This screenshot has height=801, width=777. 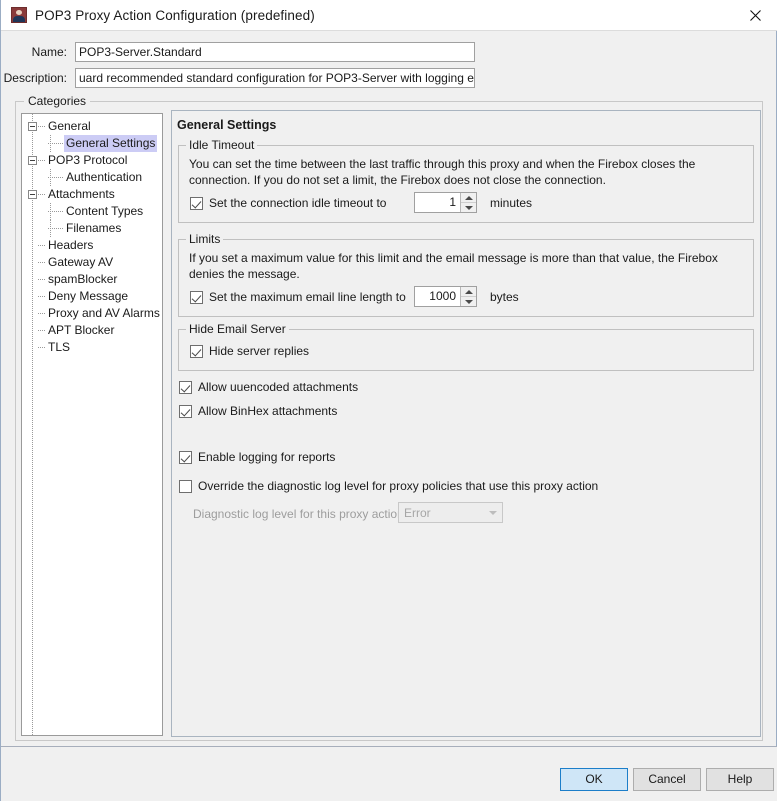 What do you see at coordinates (493, 513) in the screenshot?
I see `chevron-down-icon` at bounding box center [493, 513].